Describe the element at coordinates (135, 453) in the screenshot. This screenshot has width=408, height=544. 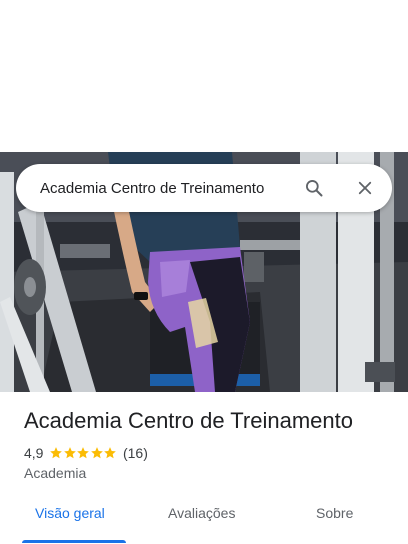
I see `review-count: (16)` at that location.